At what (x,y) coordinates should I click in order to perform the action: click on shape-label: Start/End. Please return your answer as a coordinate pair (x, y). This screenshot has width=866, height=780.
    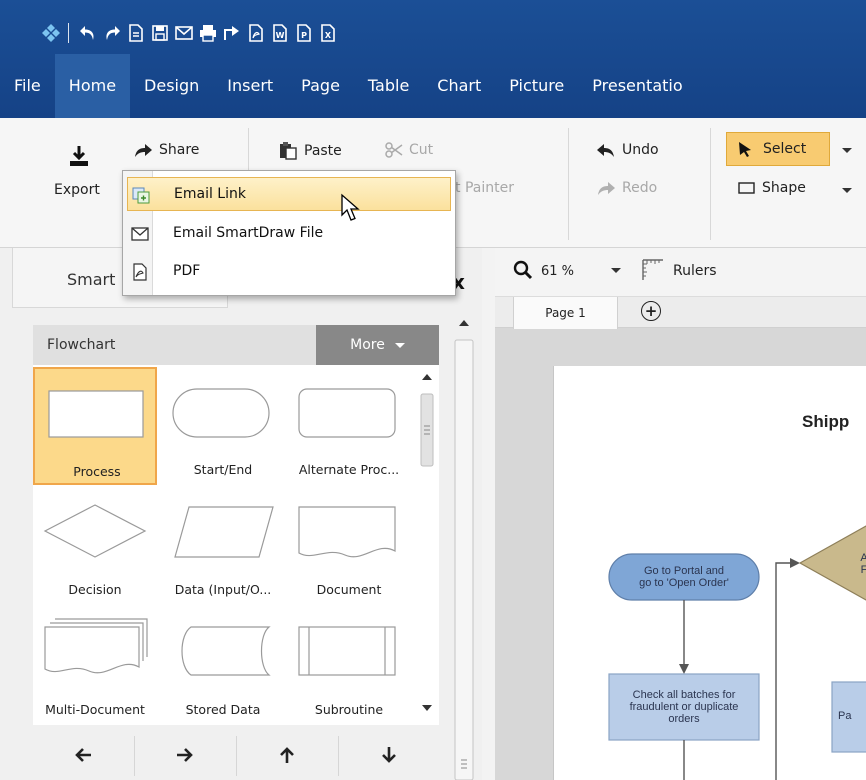
    Looking at the image, I should click on (223, 469).